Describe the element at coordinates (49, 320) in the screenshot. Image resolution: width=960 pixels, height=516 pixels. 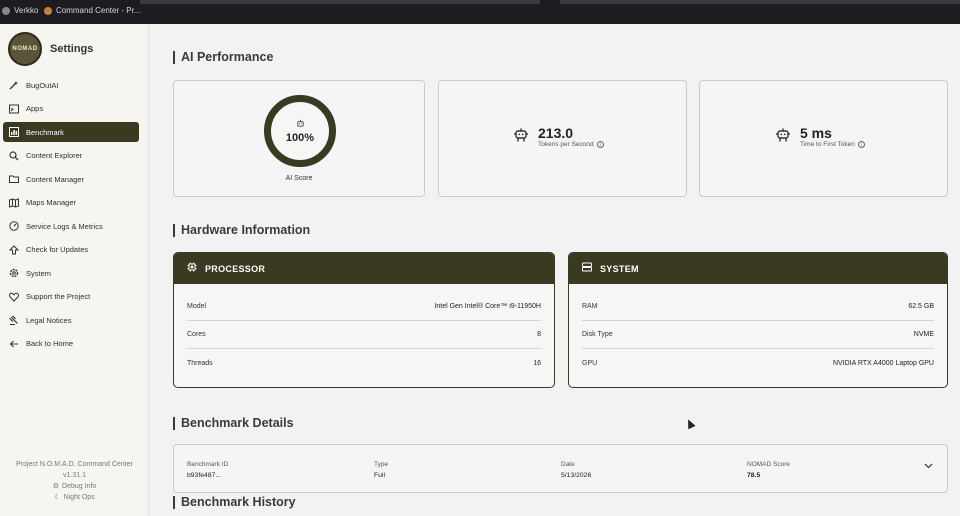
I see `sidebar-item-label: Legal Notices` at that location.